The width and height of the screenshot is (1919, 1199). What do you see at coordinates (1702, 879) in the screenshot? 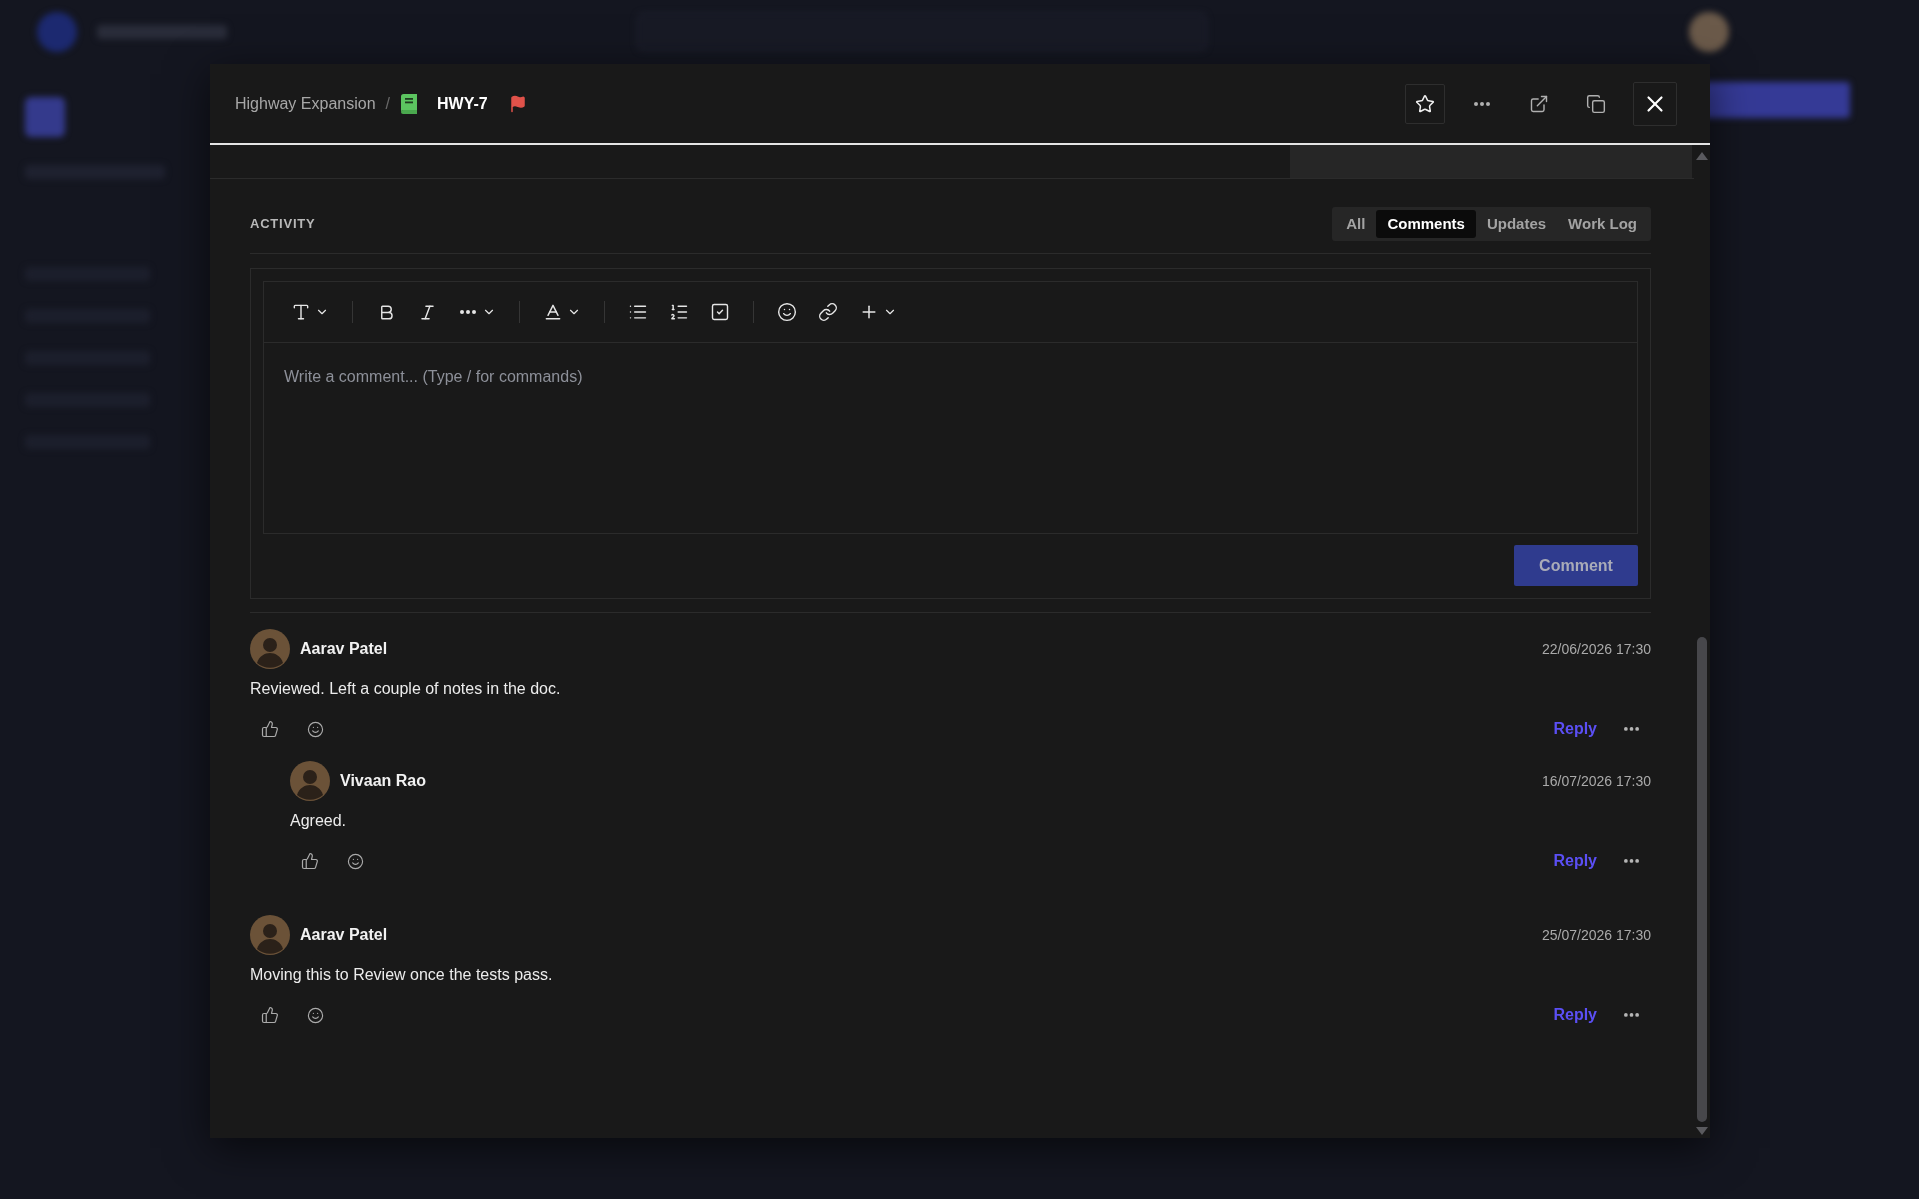
I see `scrollbar-thumb` at bounding box center [1702, 879].